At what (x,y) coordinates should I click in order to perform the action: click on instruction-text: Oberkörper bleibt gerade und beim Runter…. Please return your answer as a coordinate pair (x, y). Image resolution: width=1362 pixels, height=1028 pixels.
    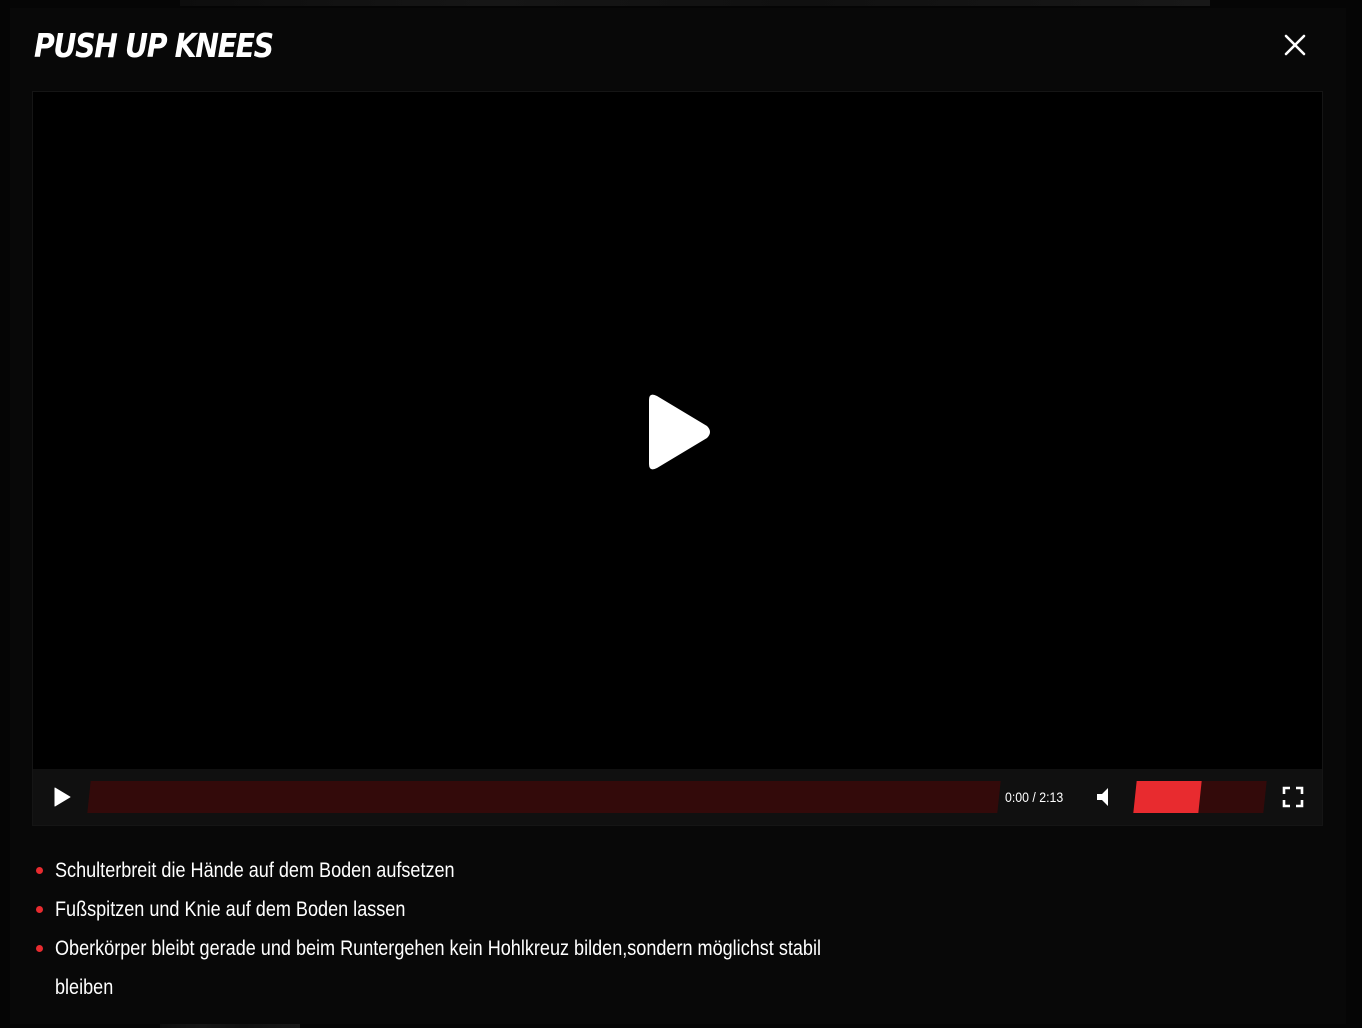
    Looking at the image, I should click on (438, 968).